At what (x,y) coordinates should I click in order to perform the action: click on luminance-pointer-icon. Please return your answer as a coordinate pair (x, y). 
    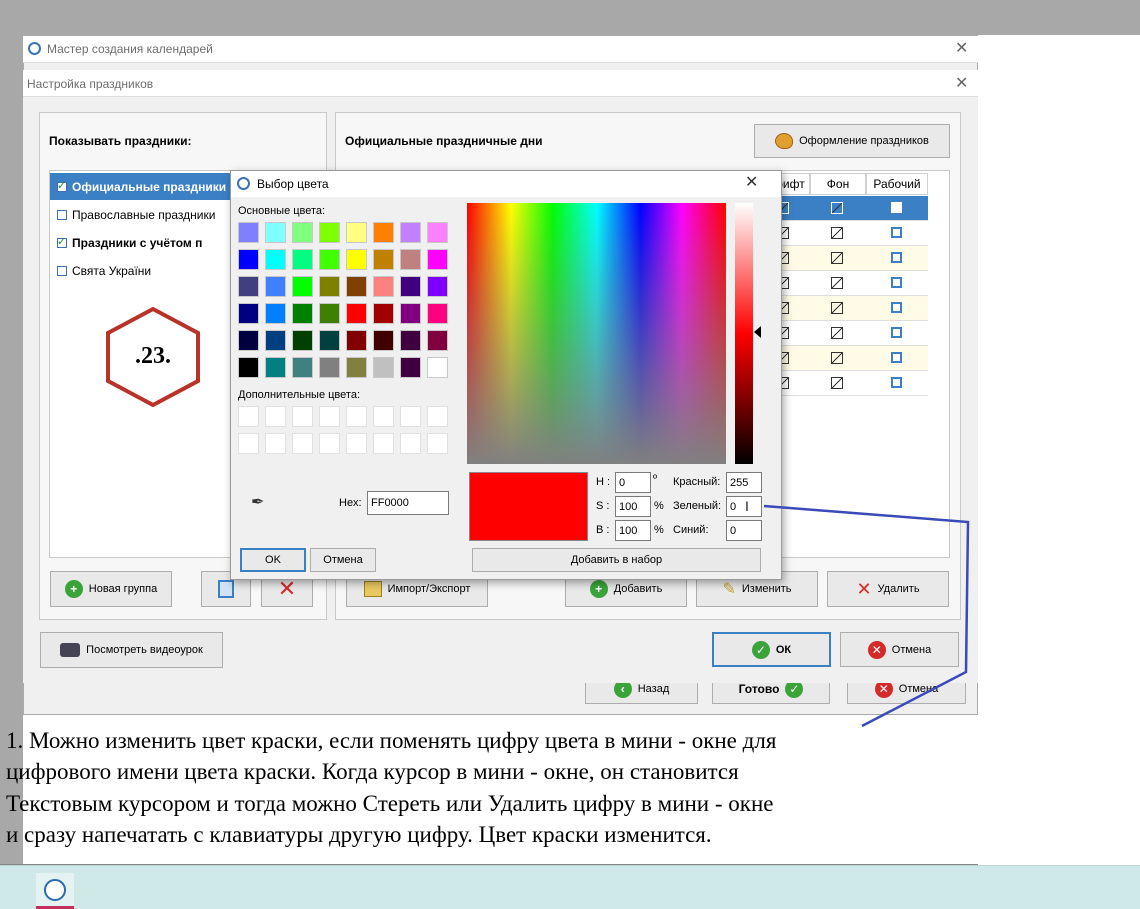
    Looking at the image, I should click on (757, 332).